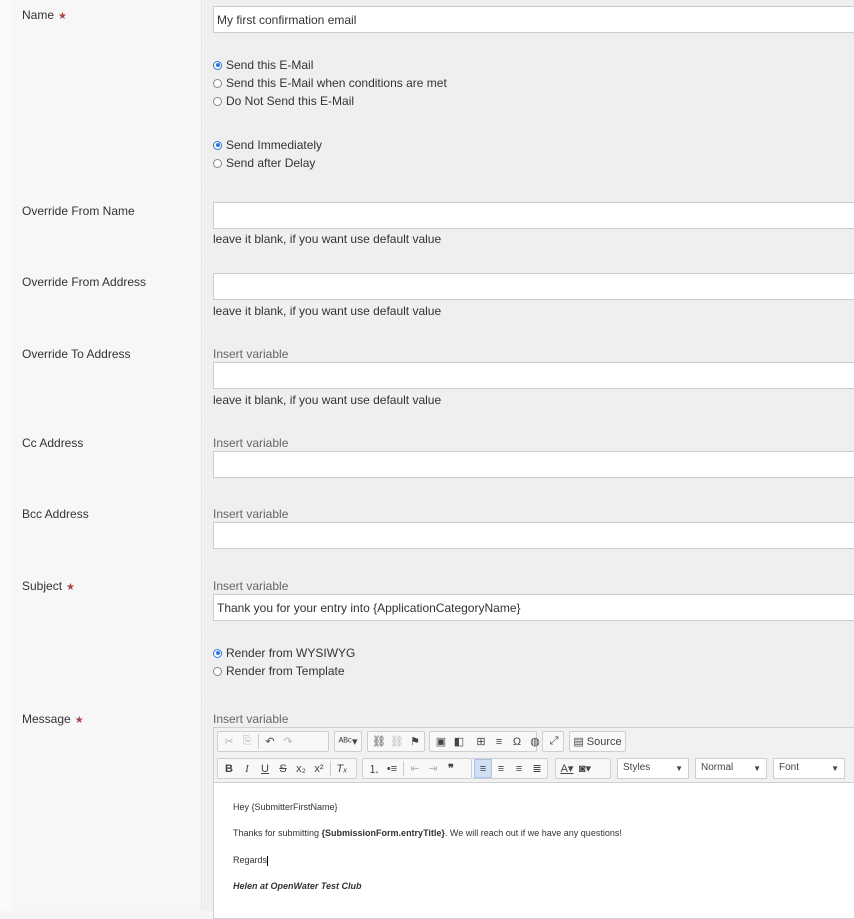 This screenshot has width=854, height=919. Describe the element at coordinates (42, 586) in the screenshot. I see `subject-label: Subject` at that location.